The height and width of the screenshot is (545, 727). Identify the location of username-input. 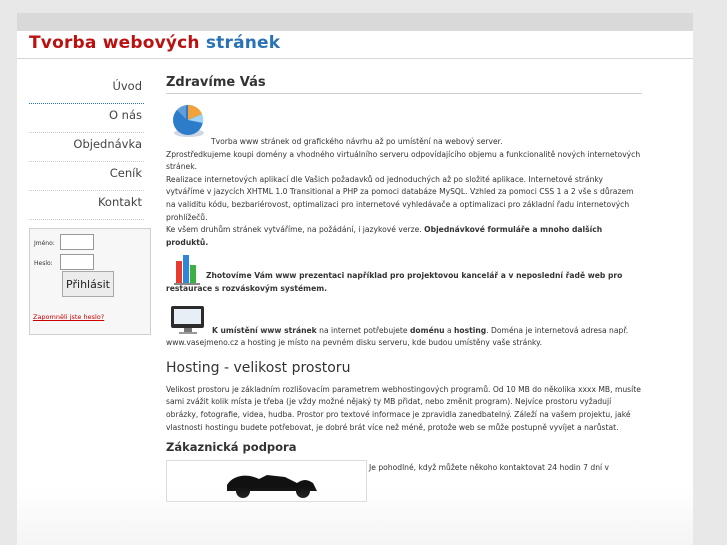
(77, 242).